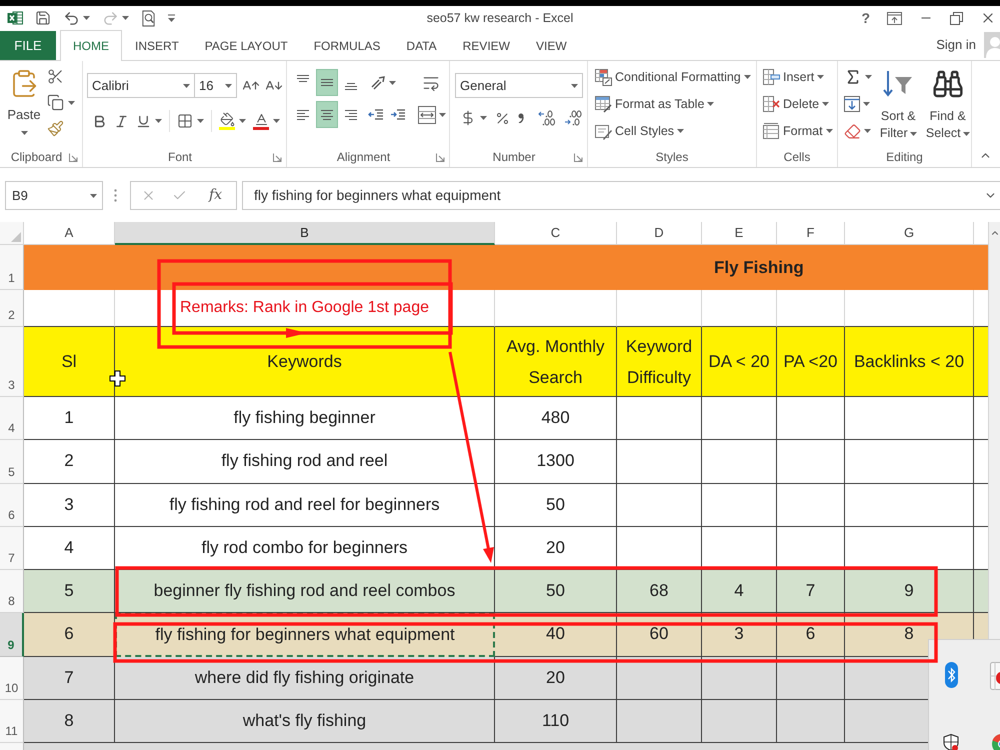 The width and height of the screenshot is (1000, 750). Describe the element at coordinates (43, 18) in the screenshot. I see `save-icon` at that location.